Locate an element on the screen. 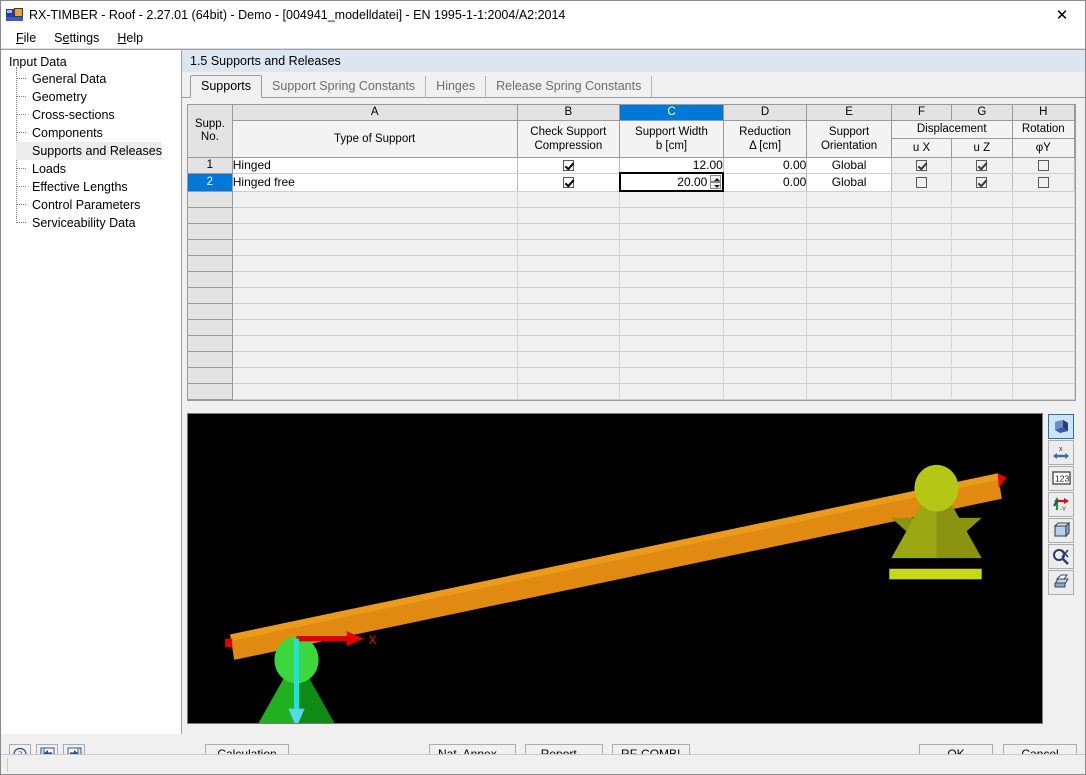 The width and height of the screenshot is (1086, 775). sidebar-item-general-data: General Data is located at coordinates (61, 79).